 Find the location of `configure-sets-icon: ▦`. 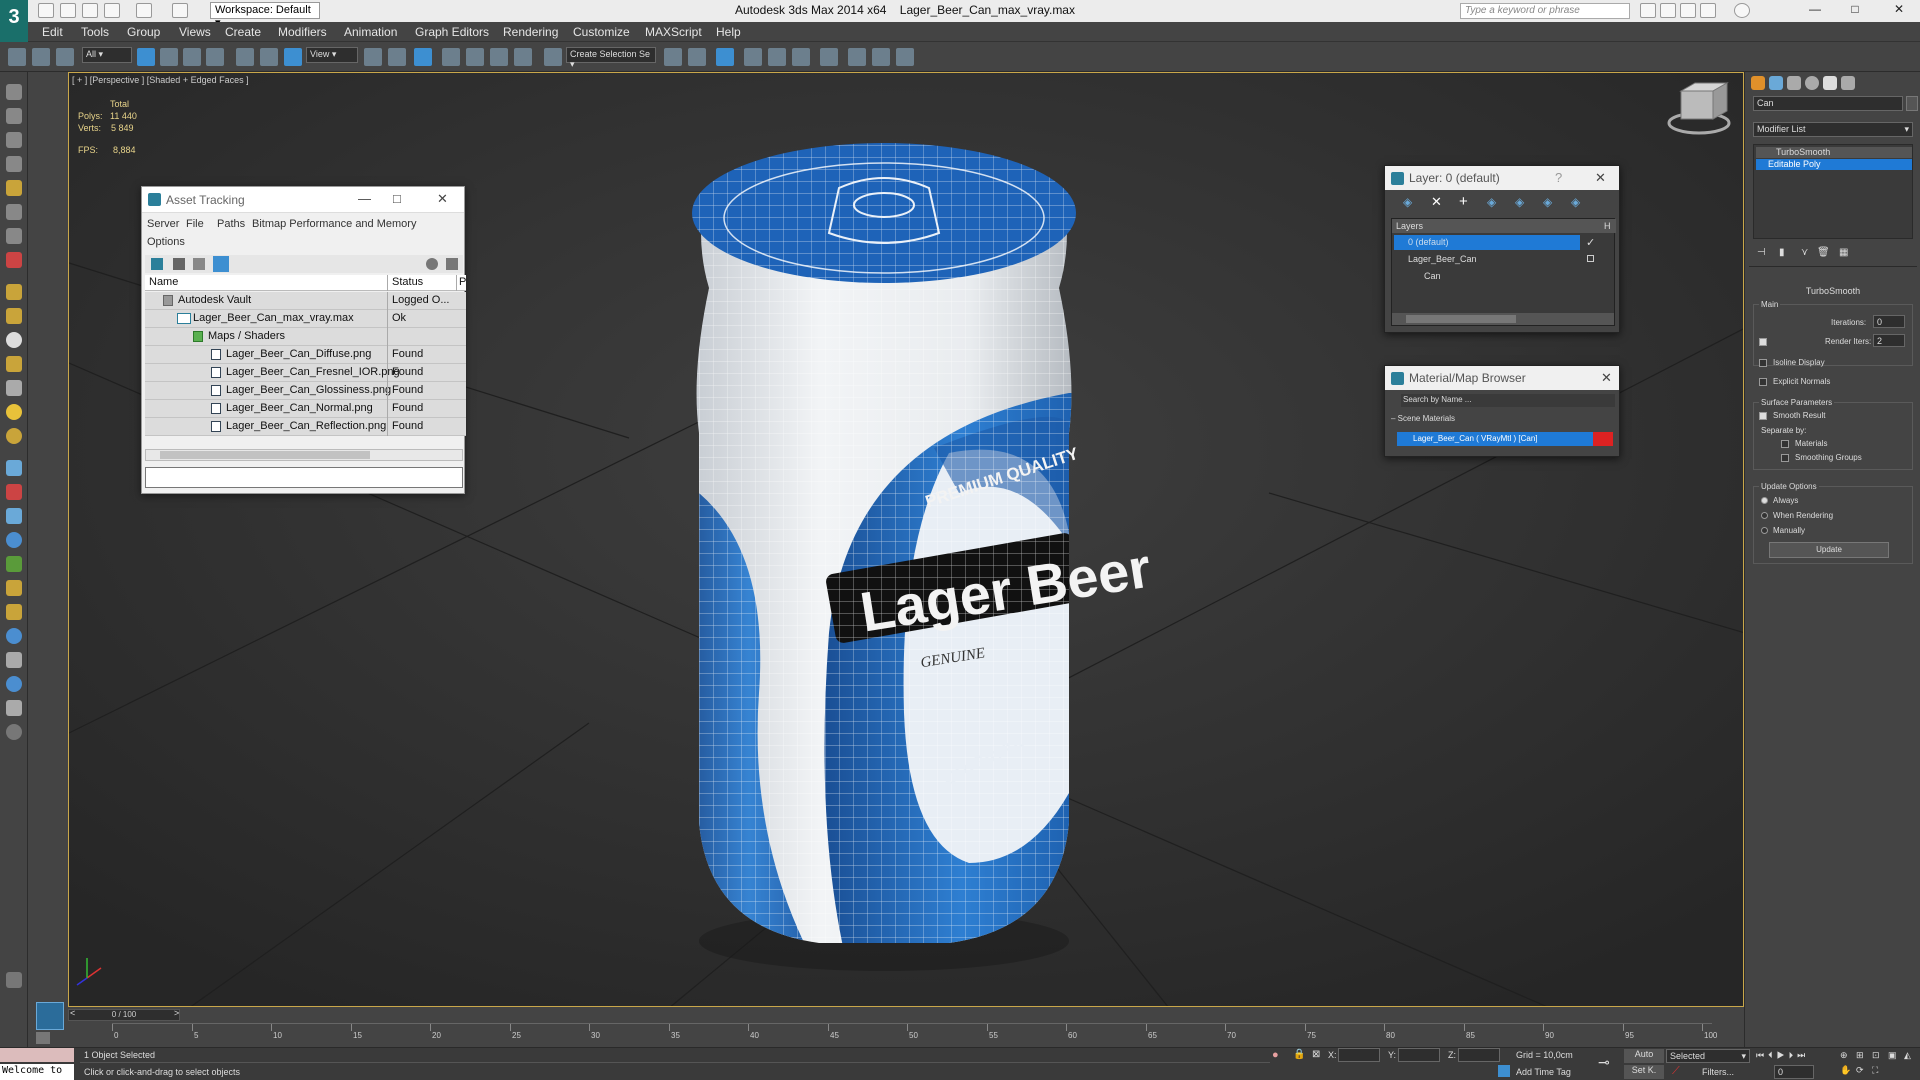

configure-sets-icon: ▦ is located at coordinates (1843, 252).